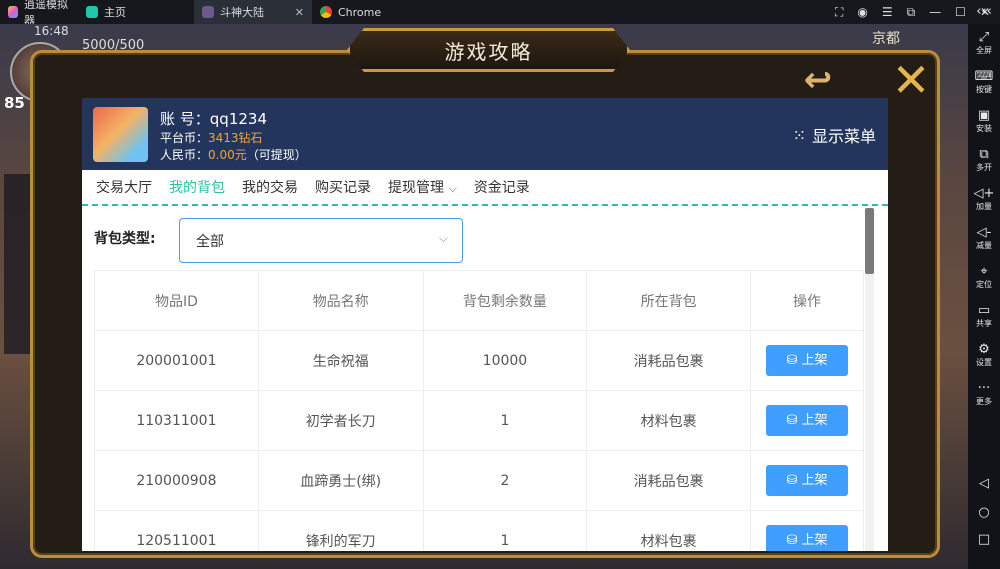 Image resolution: width=1000 pixels, height=569 pixels. I want to click on menu-icon: ☰, so click(887, 12).